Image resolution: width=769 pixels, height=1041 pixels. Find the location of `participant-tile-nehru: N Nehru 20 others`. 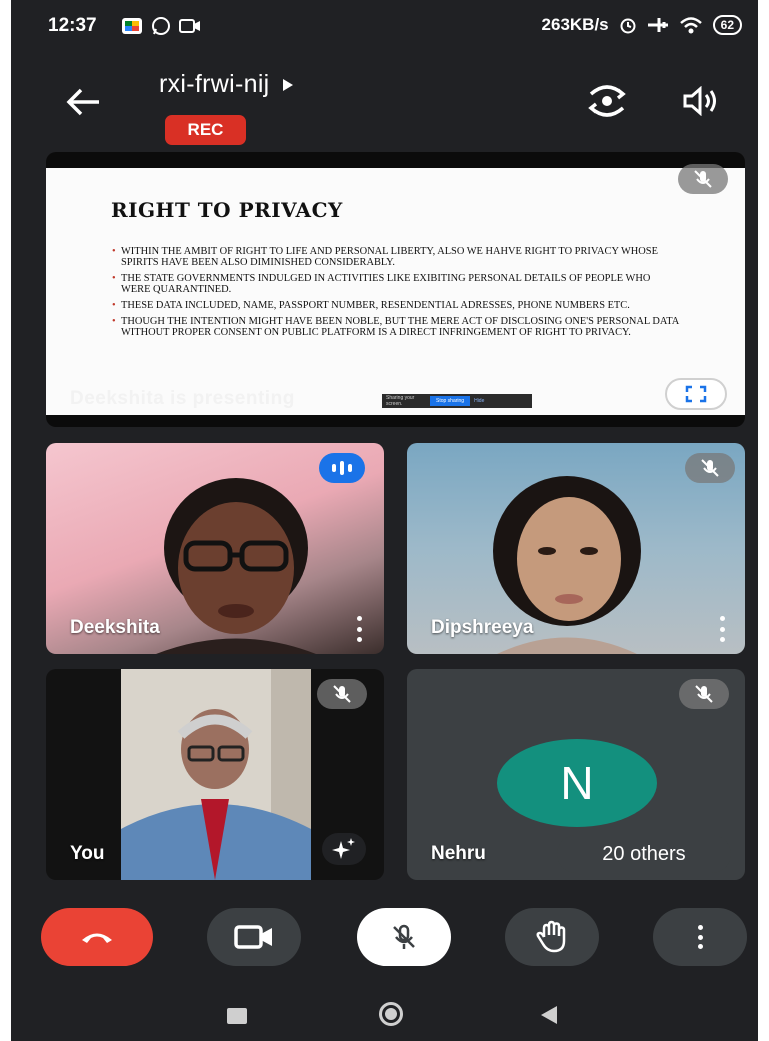

participant-tile-nehru: N Nehru 20 others is located at coordinates (576, 774).